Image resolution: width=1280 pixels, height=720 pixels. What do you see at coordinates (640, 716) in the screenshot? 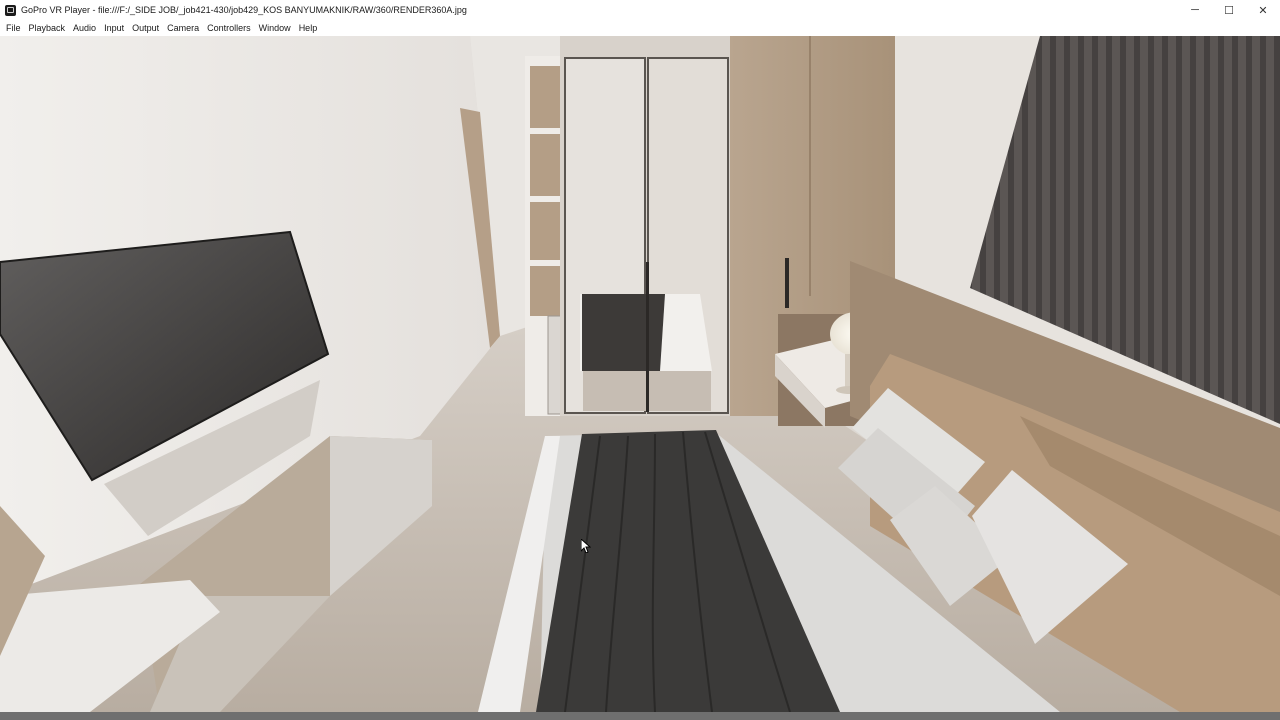
I see `status-bar` at bounding box center [640, 716].